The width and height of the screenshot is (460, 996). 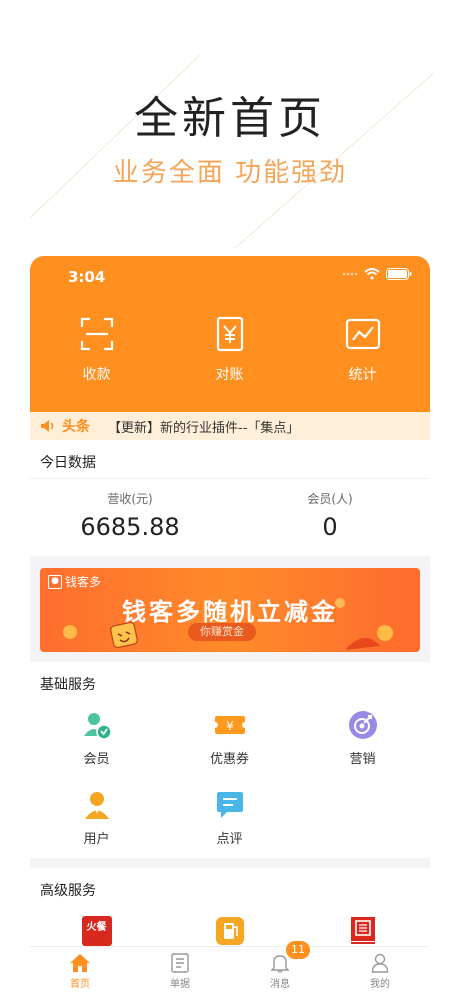 What do you see at coordinates (380, 963) in the screenshot?
I see `person-icon` at bounding box center [380, 963].